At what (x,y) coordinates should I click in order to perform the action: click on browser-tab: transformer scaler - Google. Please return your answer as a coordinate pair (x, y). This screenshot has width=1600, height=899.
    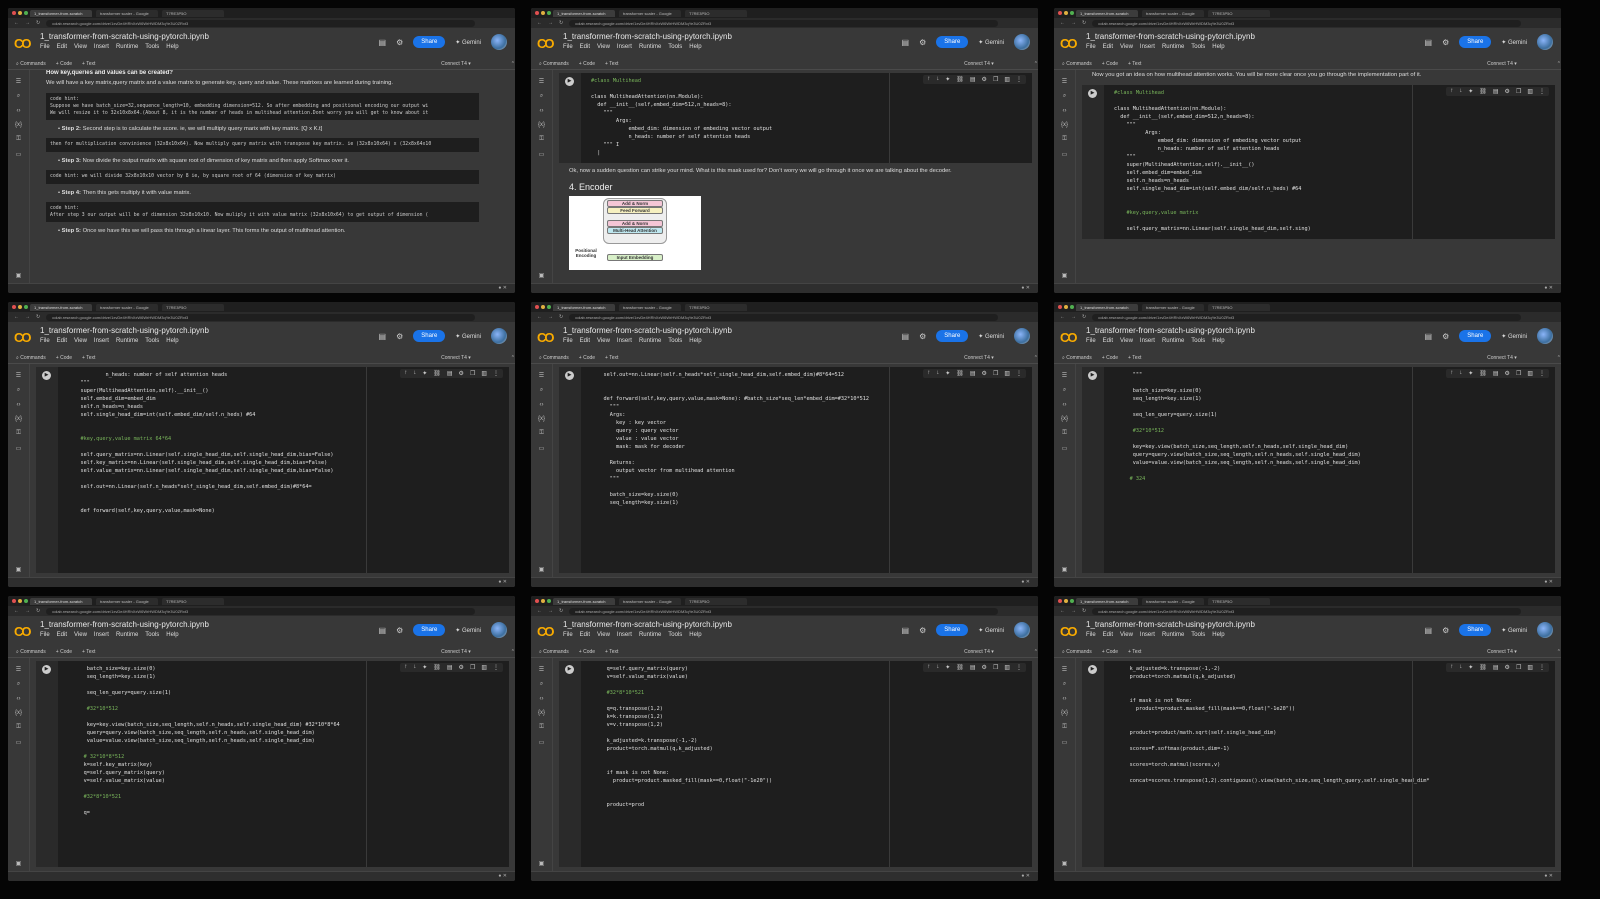
    Looking at the image, I should click on (127, 307).